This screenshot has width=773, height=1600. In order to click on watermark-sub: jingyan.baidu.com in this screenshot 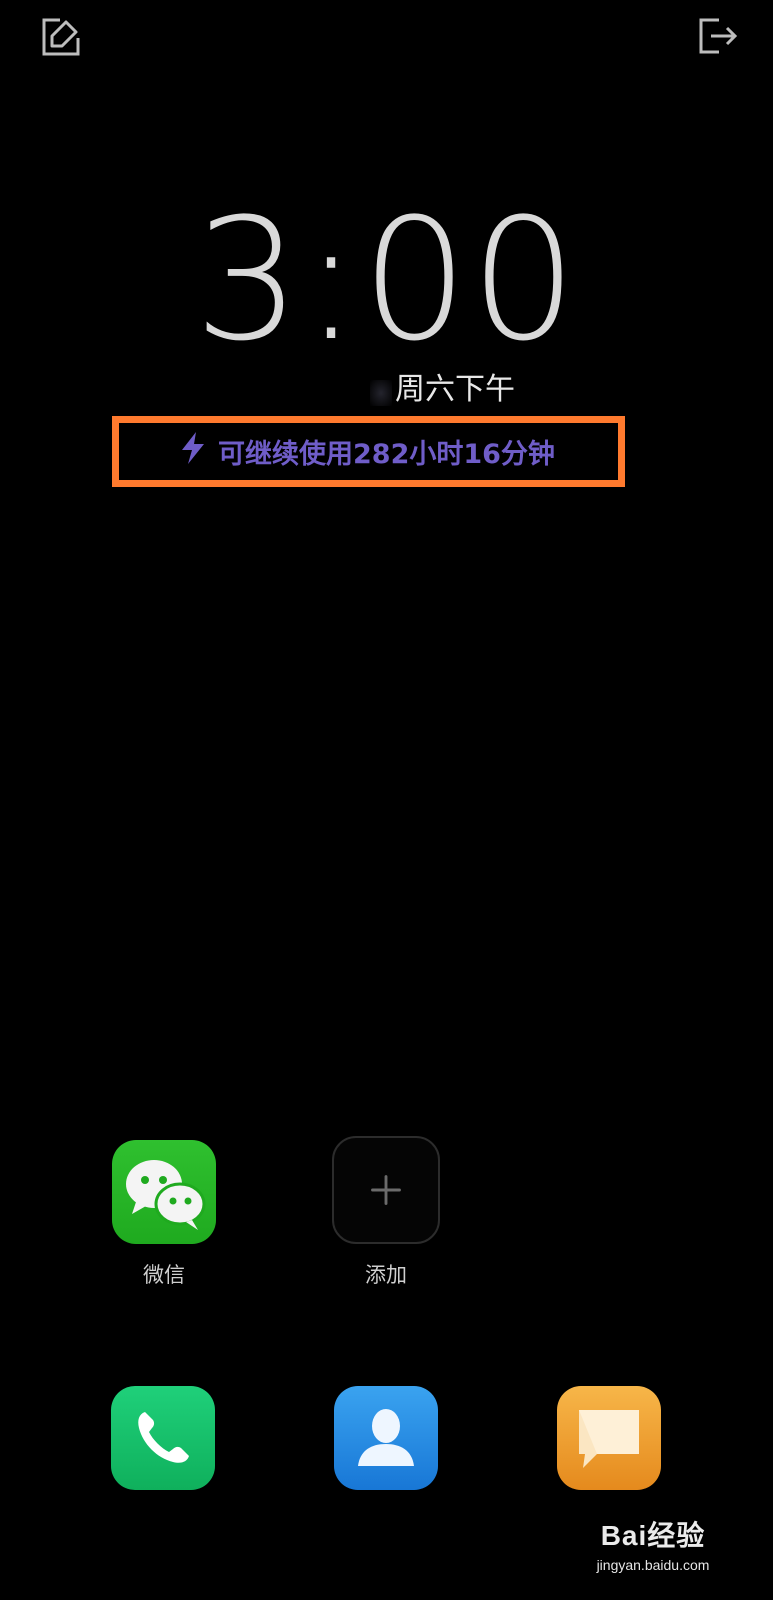, I will do `click(653, 1565)`.